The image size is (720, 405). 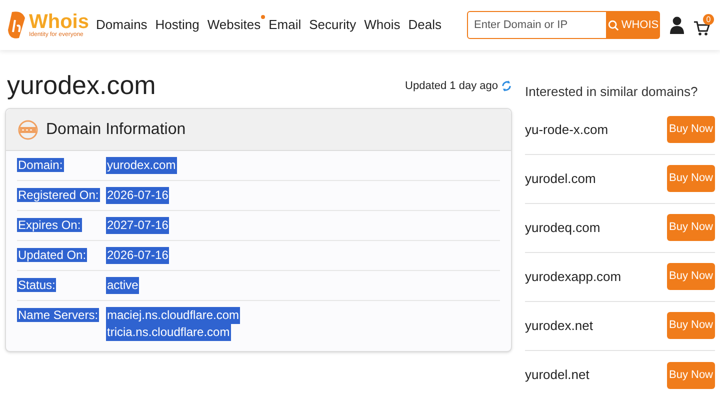 I want to click on search-field: Enter Domain or IP, so click(x=537, y=25).